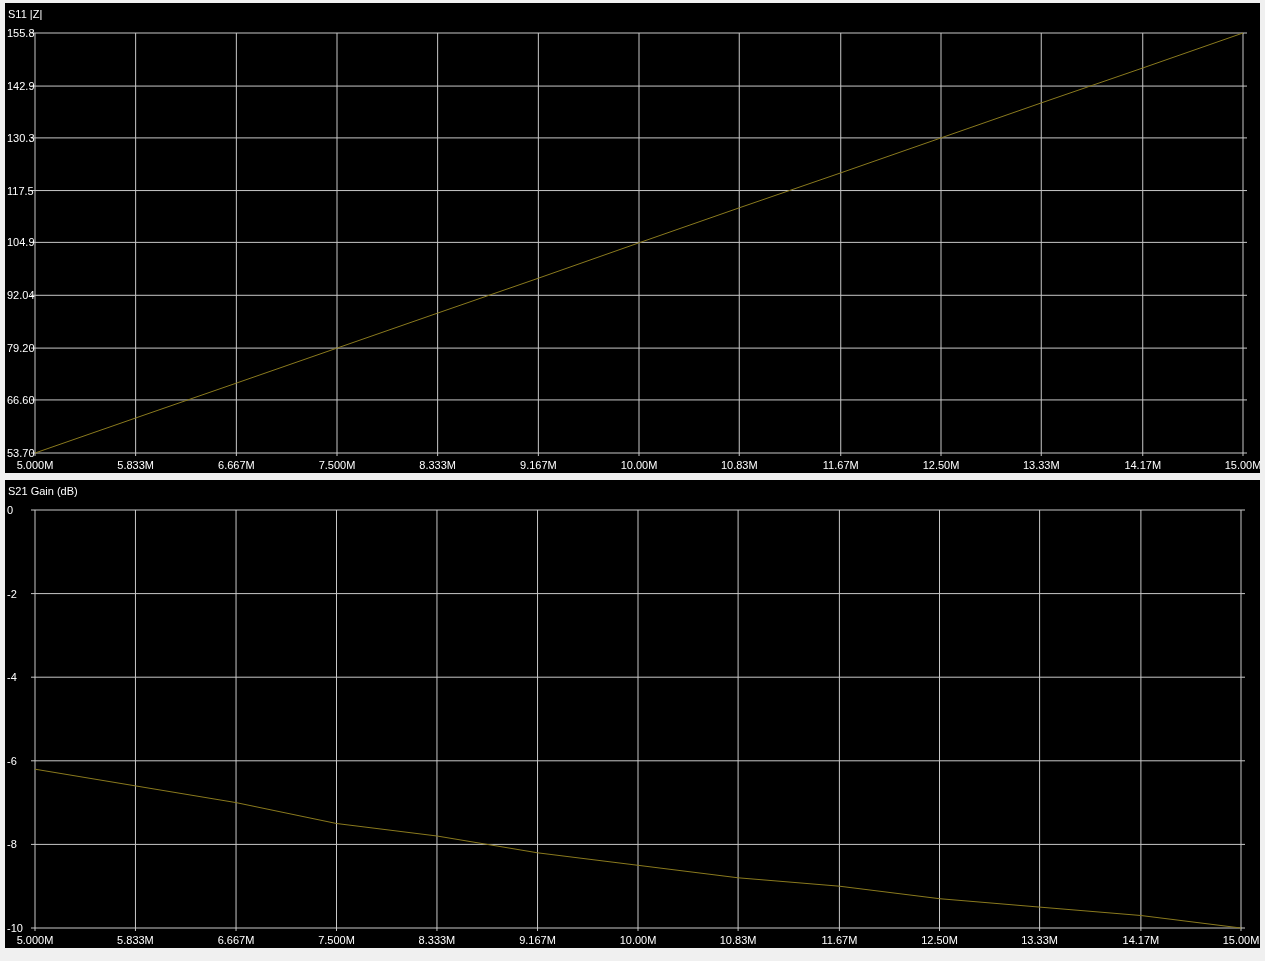  Describe the element at coordinates (12, 593) in the screenshot. I see `y-tick-label: -2` at that location.